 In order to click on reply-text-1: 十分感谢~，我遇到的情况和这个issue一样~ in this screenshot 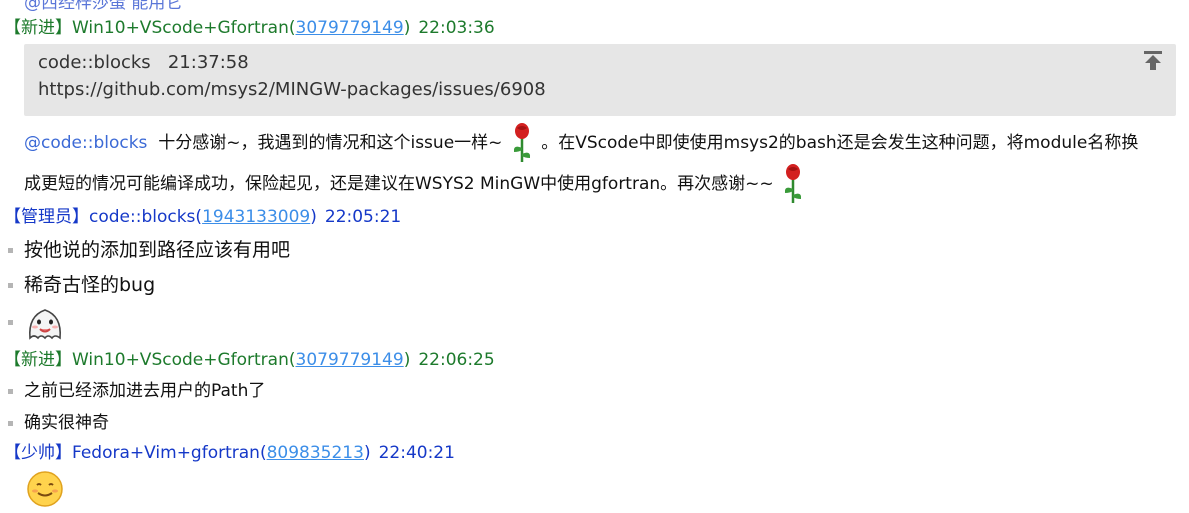, I will do `click(330, 143)`.